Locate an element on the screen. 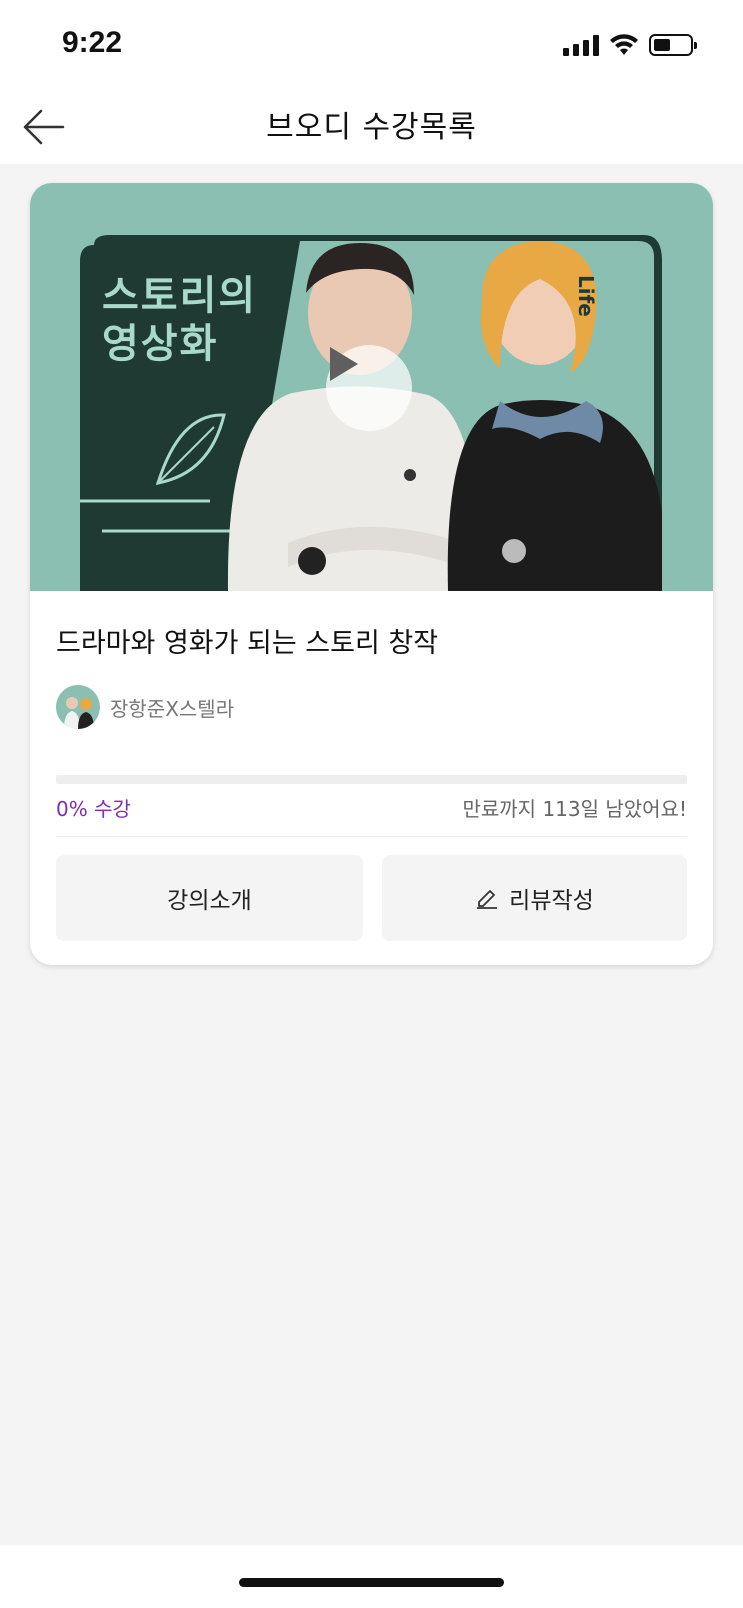 Image resolution: width=743 pixels, height=1608 pixels. write-review-button: 리뷰작성 is located at coordinates (534, 898).